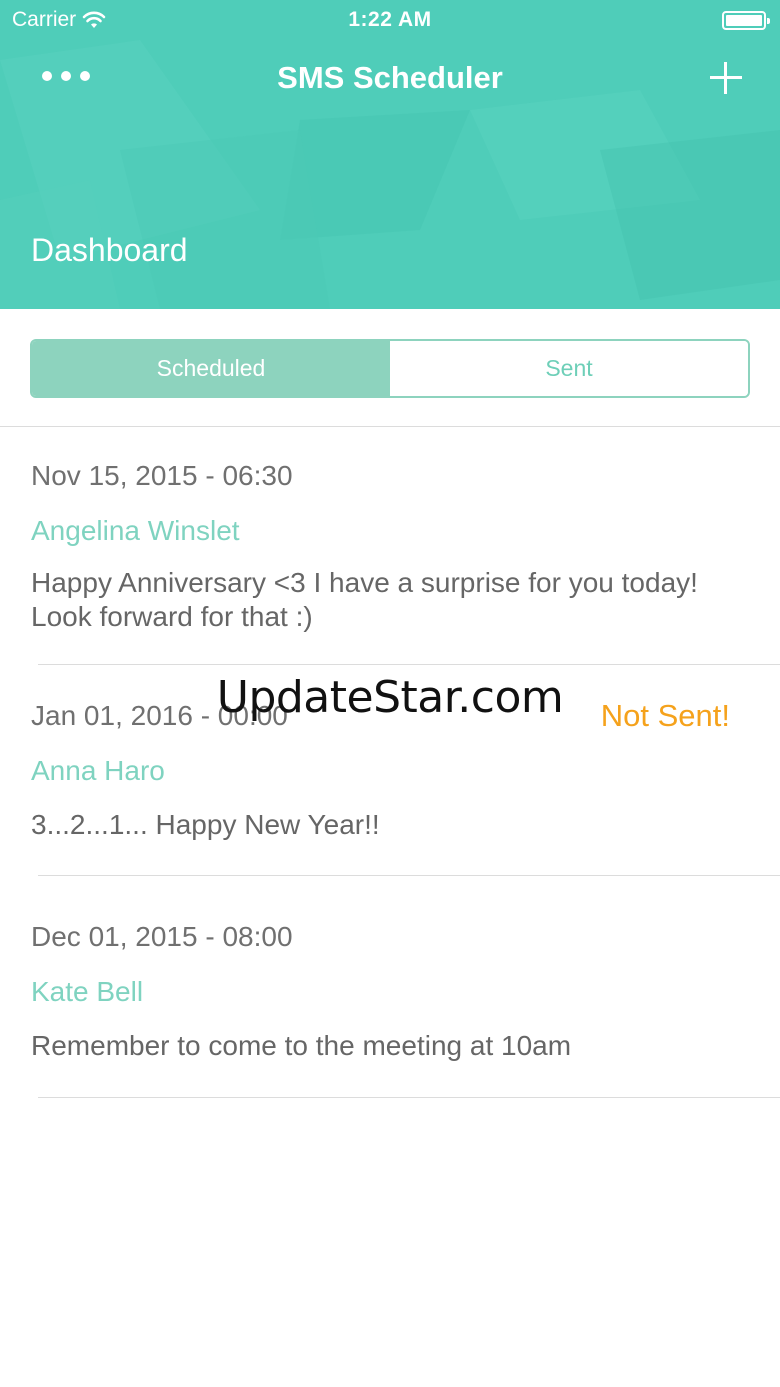 This screenshot has width=780, height=1387. I want to click on message-recipient: Anna Haro, so click(98, 770).